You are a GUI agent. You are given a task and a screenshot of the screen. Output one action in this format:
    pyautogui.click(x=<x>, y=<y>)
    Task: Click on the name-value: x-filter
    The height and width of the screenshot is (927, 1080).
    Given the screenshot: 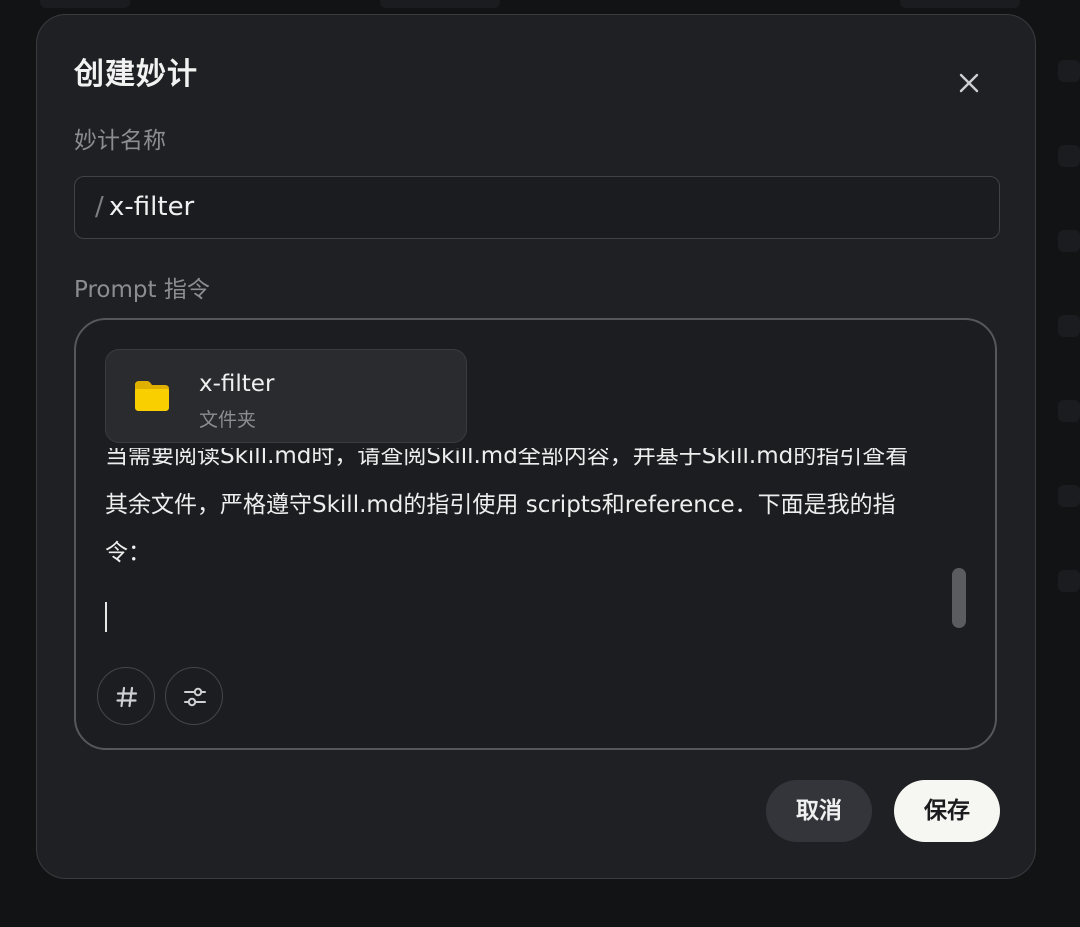 What is the action you would take?
    pyautogui.click(x=151, y=207)
    